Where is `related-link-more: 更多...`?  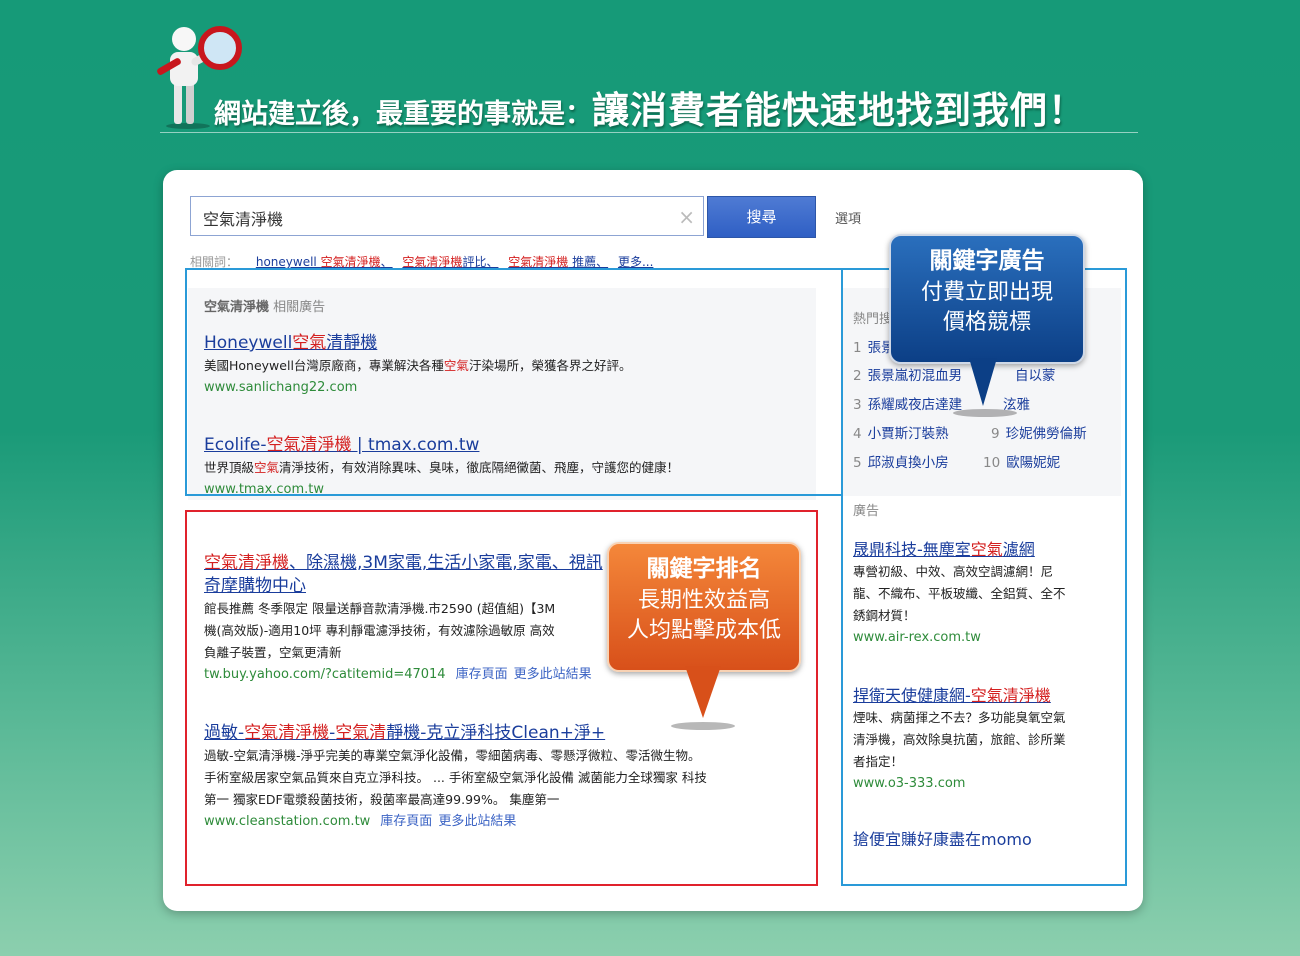
related-link-more: 更多... is located at coordinates (635, 262).